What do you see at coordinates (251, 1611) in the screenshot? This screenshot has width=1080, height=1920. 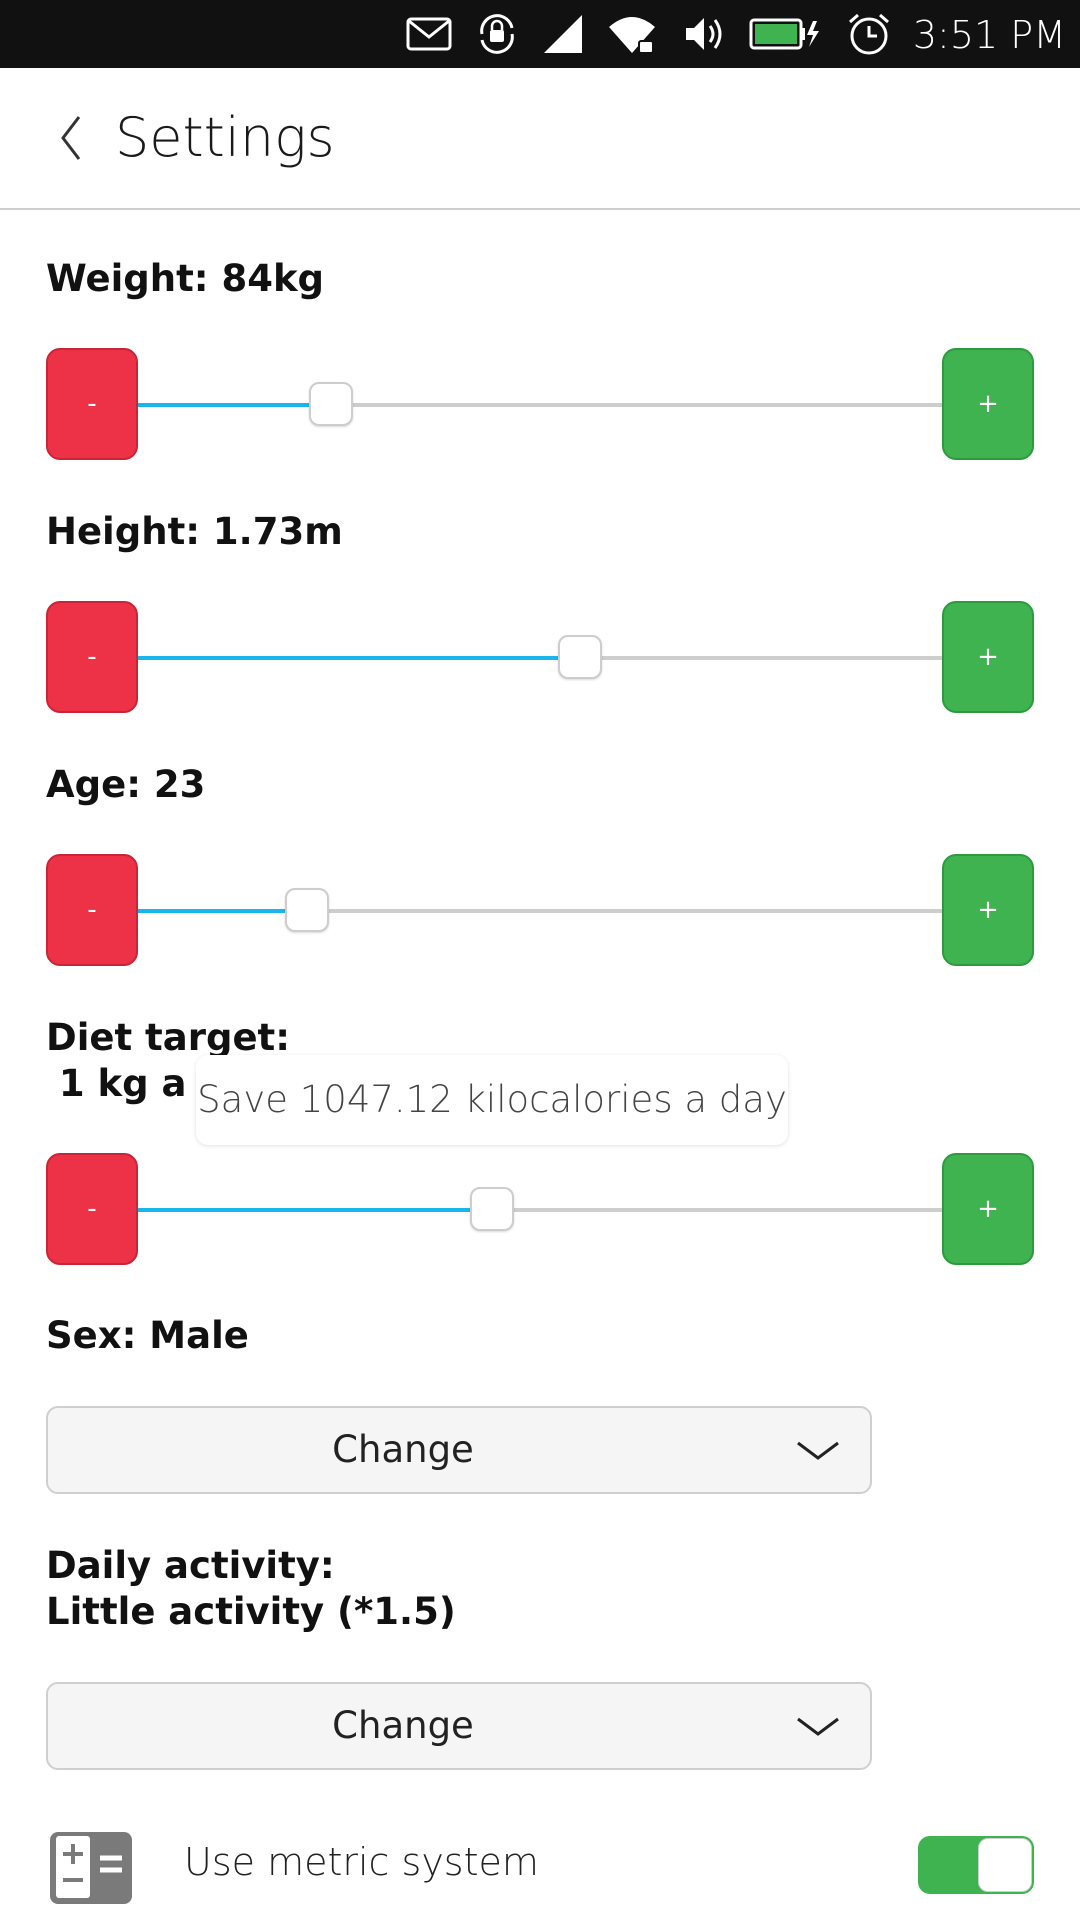 I see `activity-value: Little activity (*1.5)` at bounding box center [251, 1611].